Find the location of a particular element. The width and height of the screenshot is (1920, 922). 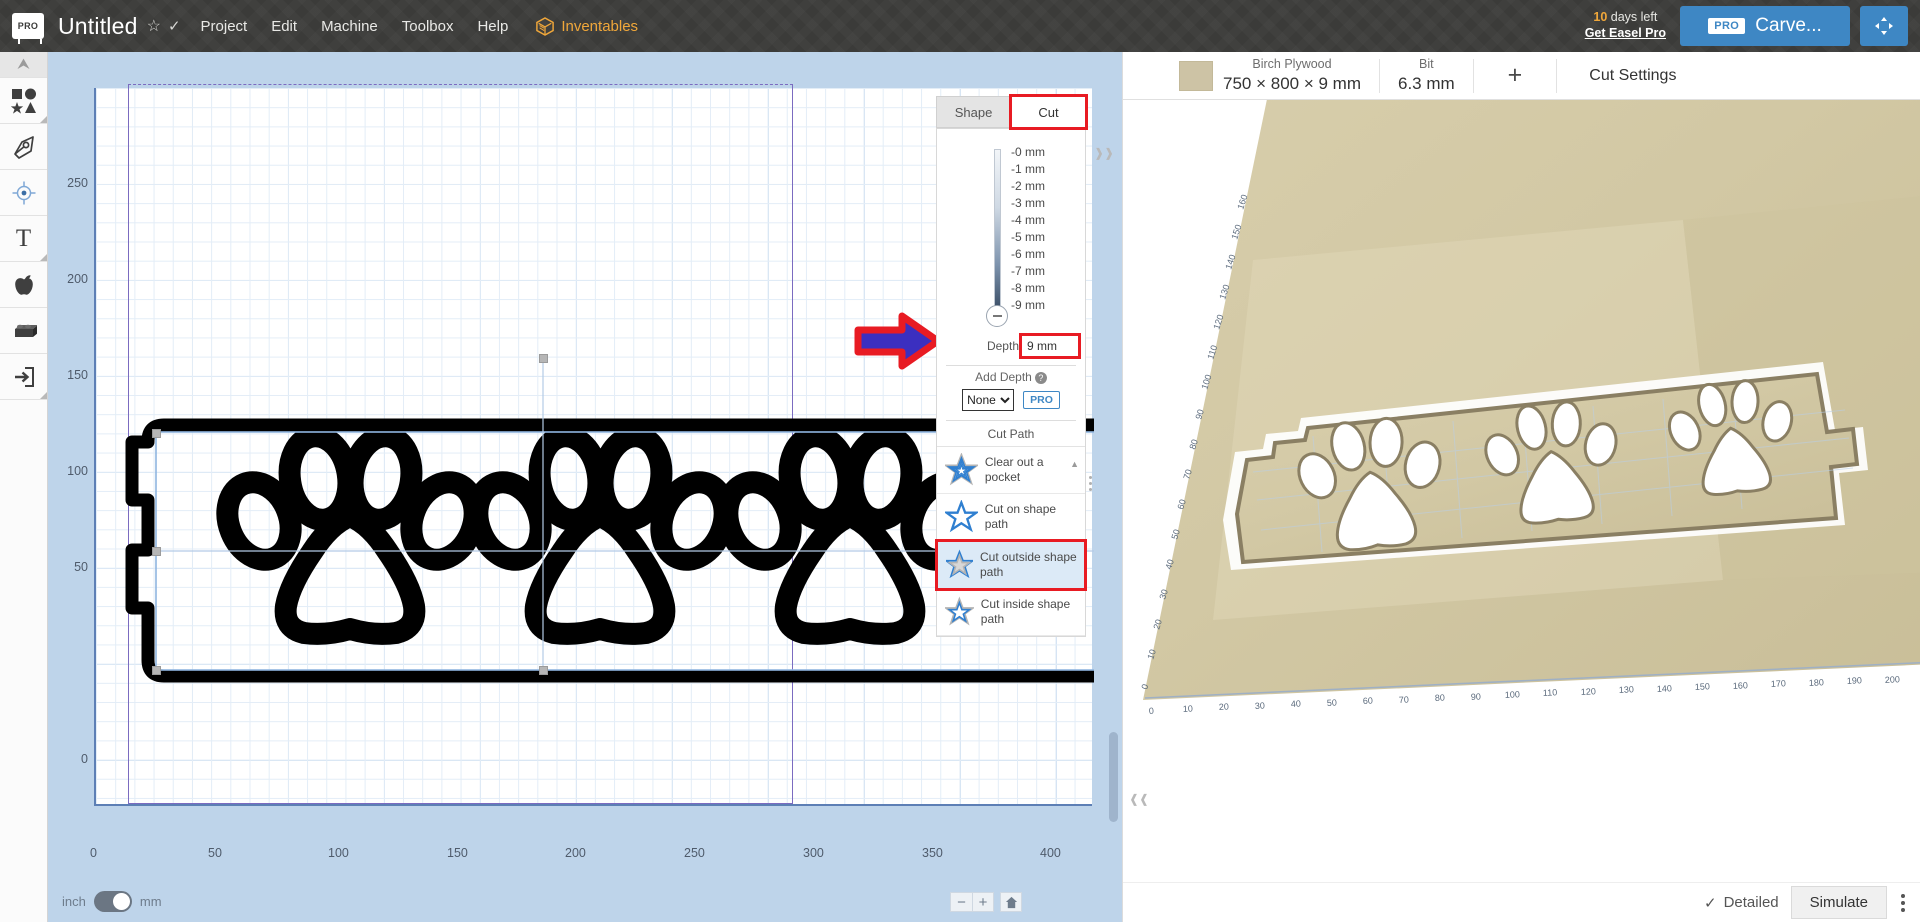

menu-item-machine: Machine is located at coordinates (349, 26).